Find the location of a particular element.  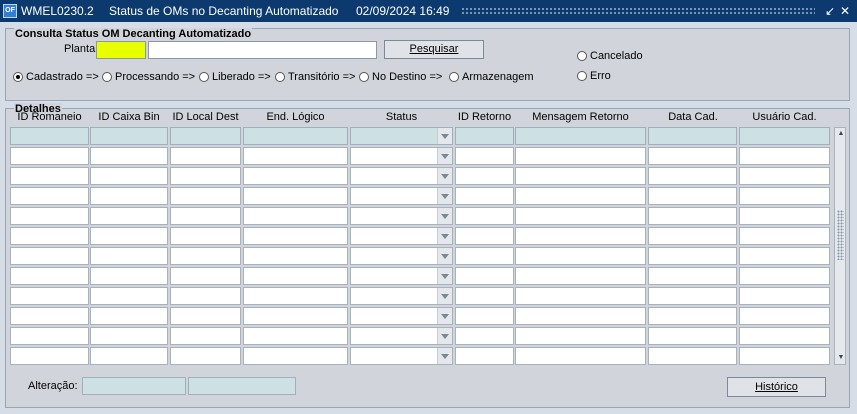

scroll-grip is located at coordinates (840, 235).